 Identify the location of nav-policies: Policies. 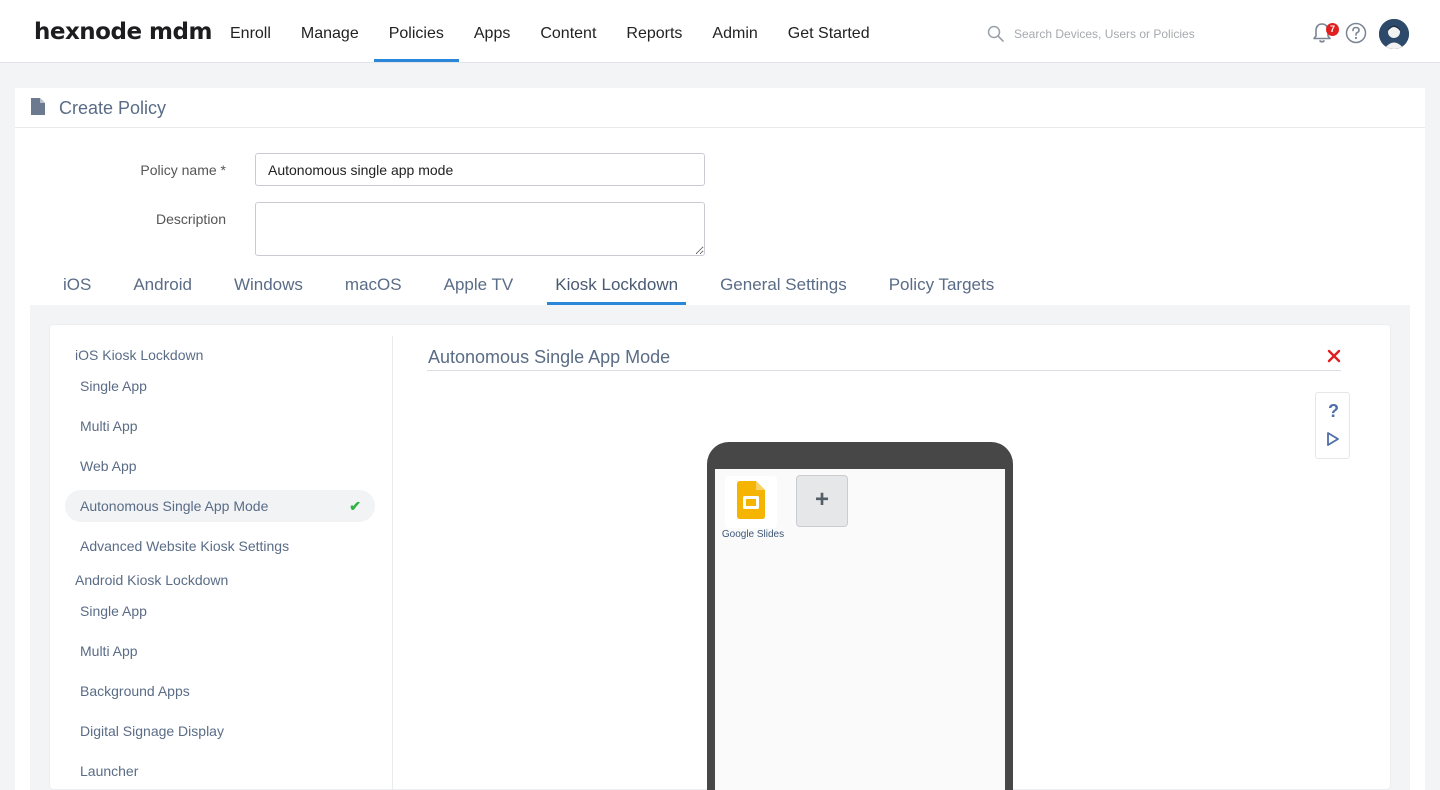
(416, 31).